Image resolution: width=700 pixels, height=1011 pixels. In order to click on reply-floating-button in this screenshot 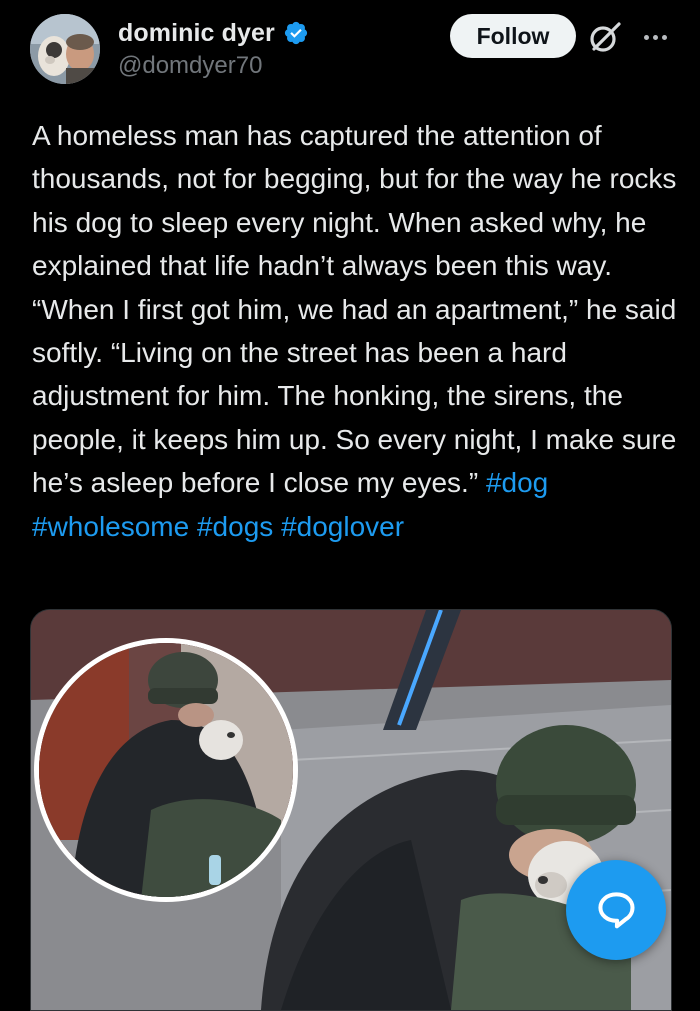, I will do `click(616, 910)`.